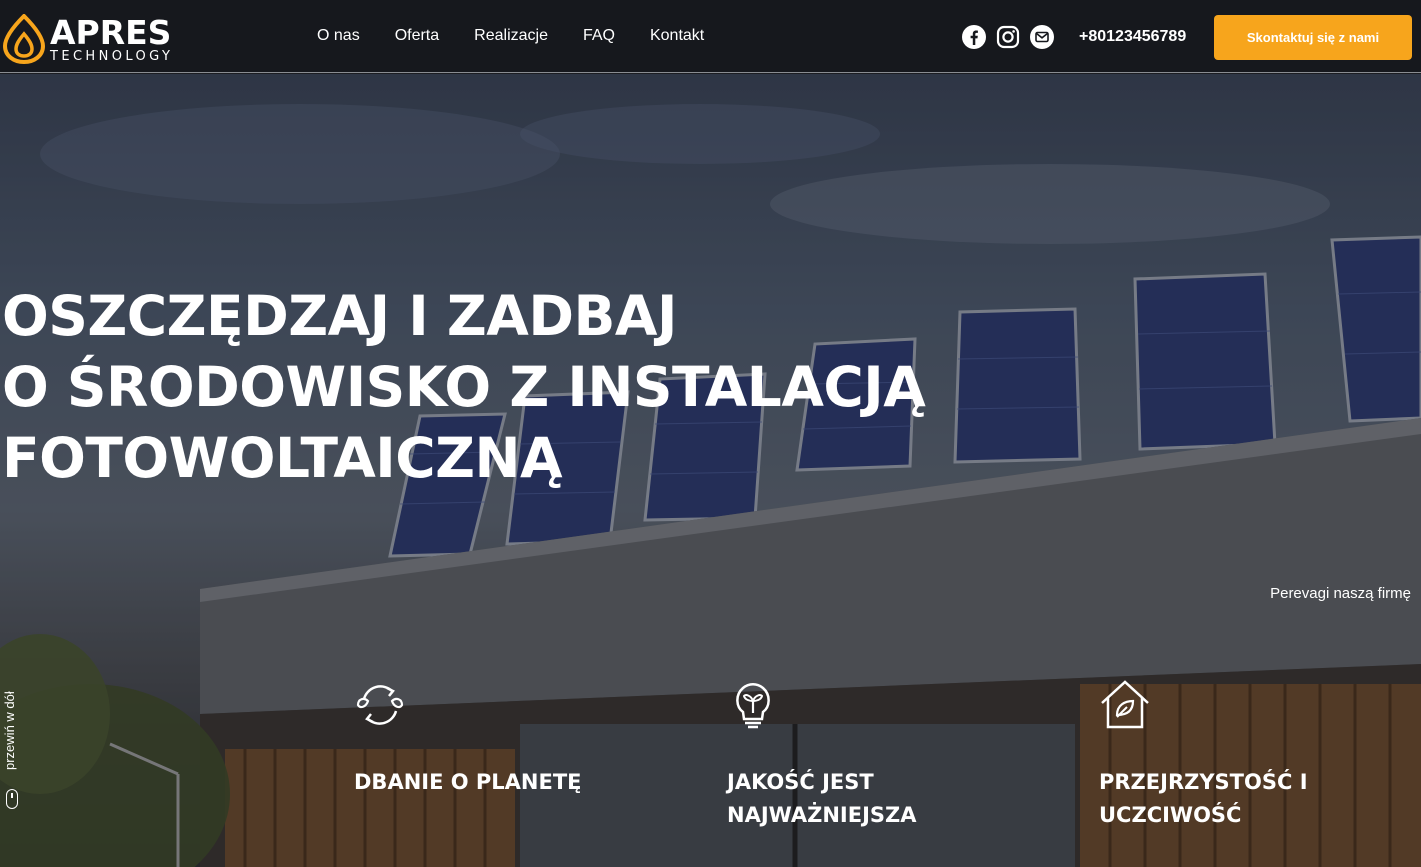 The height and width of the screenshot is (867, 1421). What do you see at coordinates (24, 39) in the screenshot?
I see `leaf-drop-logo-icon` at bounding box center [24, 39].